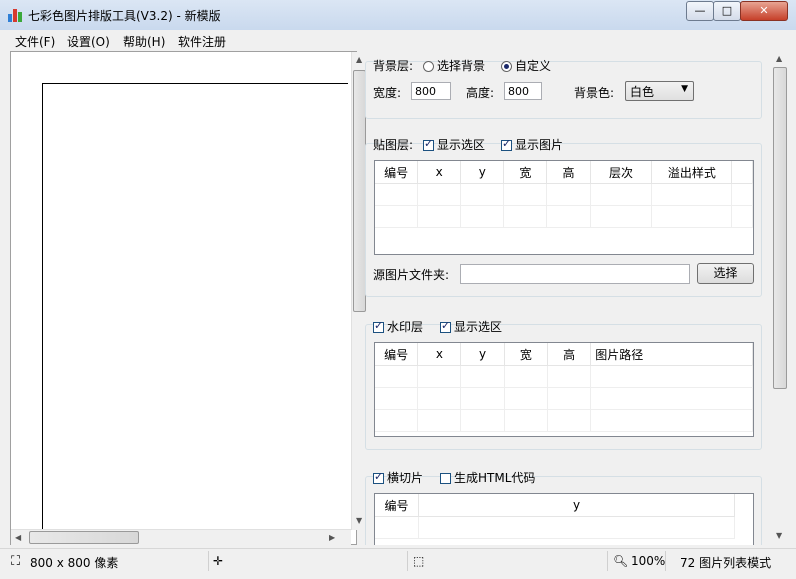  What do you see at coordinates (779, 58) in the screenshot?
I see `scroll-up-arrow-icon: ▲` at bounding box center [779, 58].